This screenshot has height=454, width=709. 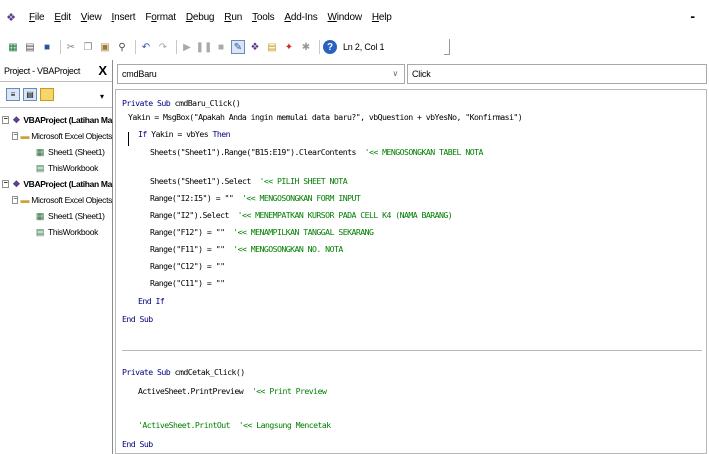 I want to click on menu-item: Add-Ins, so click(x=300, y=17).